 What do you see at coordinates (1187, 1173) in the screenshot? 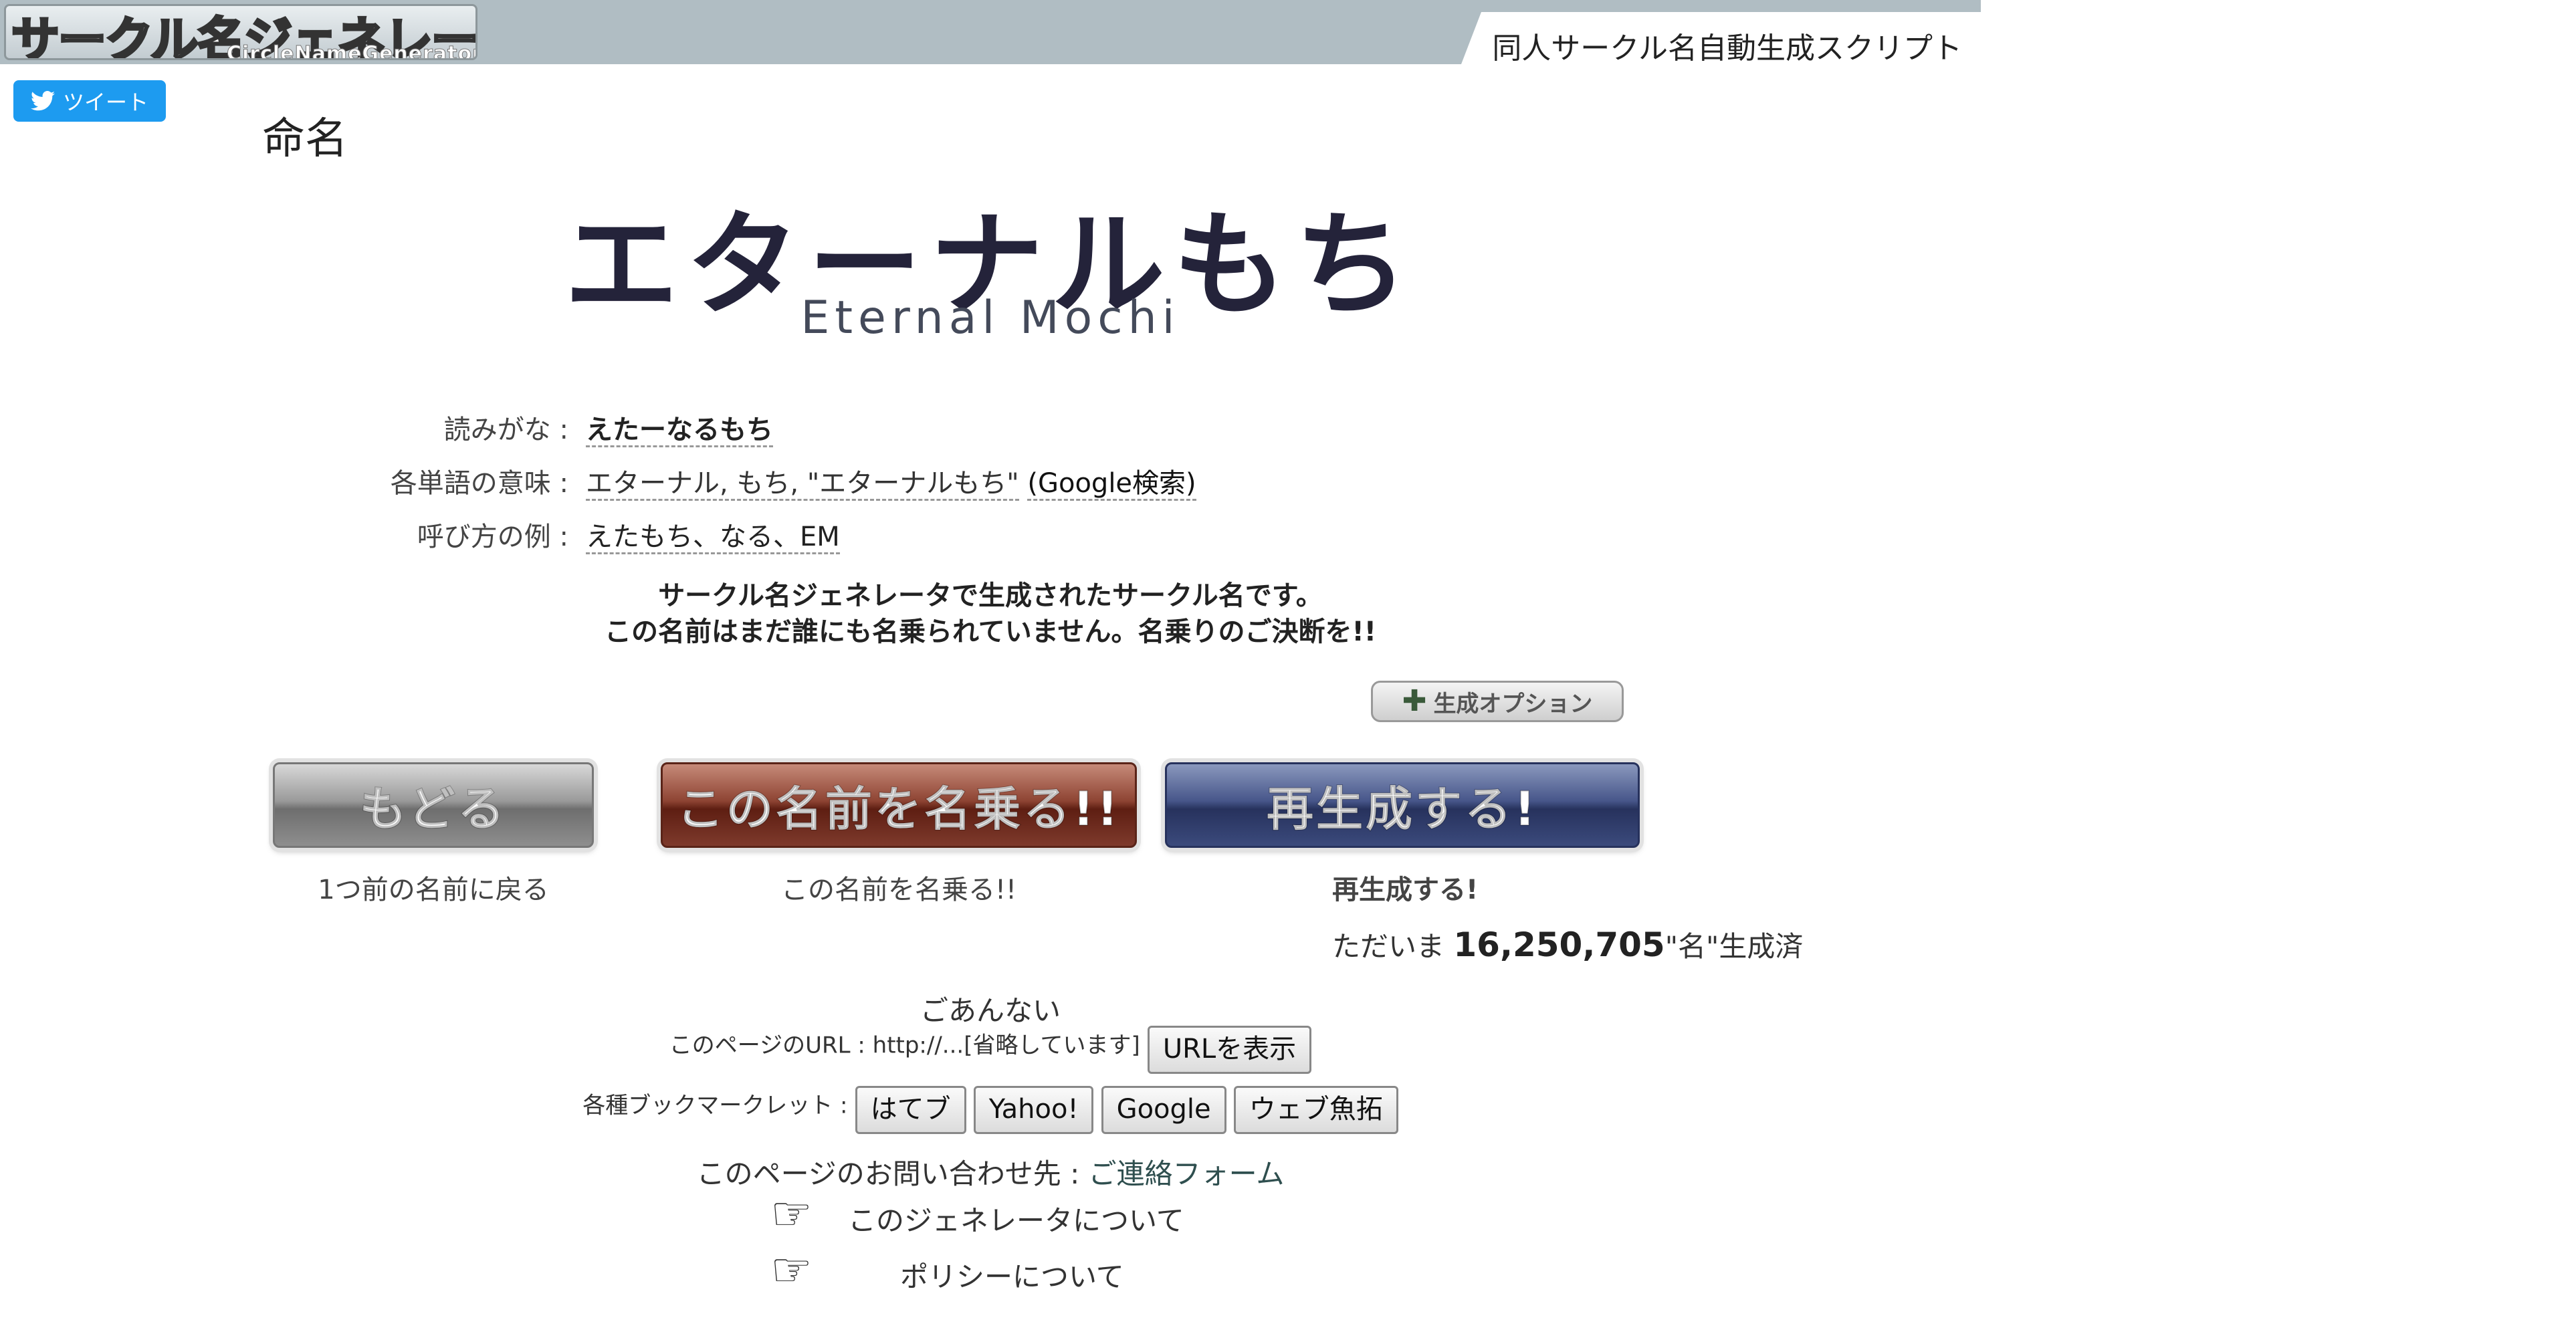
I see `contact-form-link: ご連絡フォーム` at bounding box center [1187, 1173].